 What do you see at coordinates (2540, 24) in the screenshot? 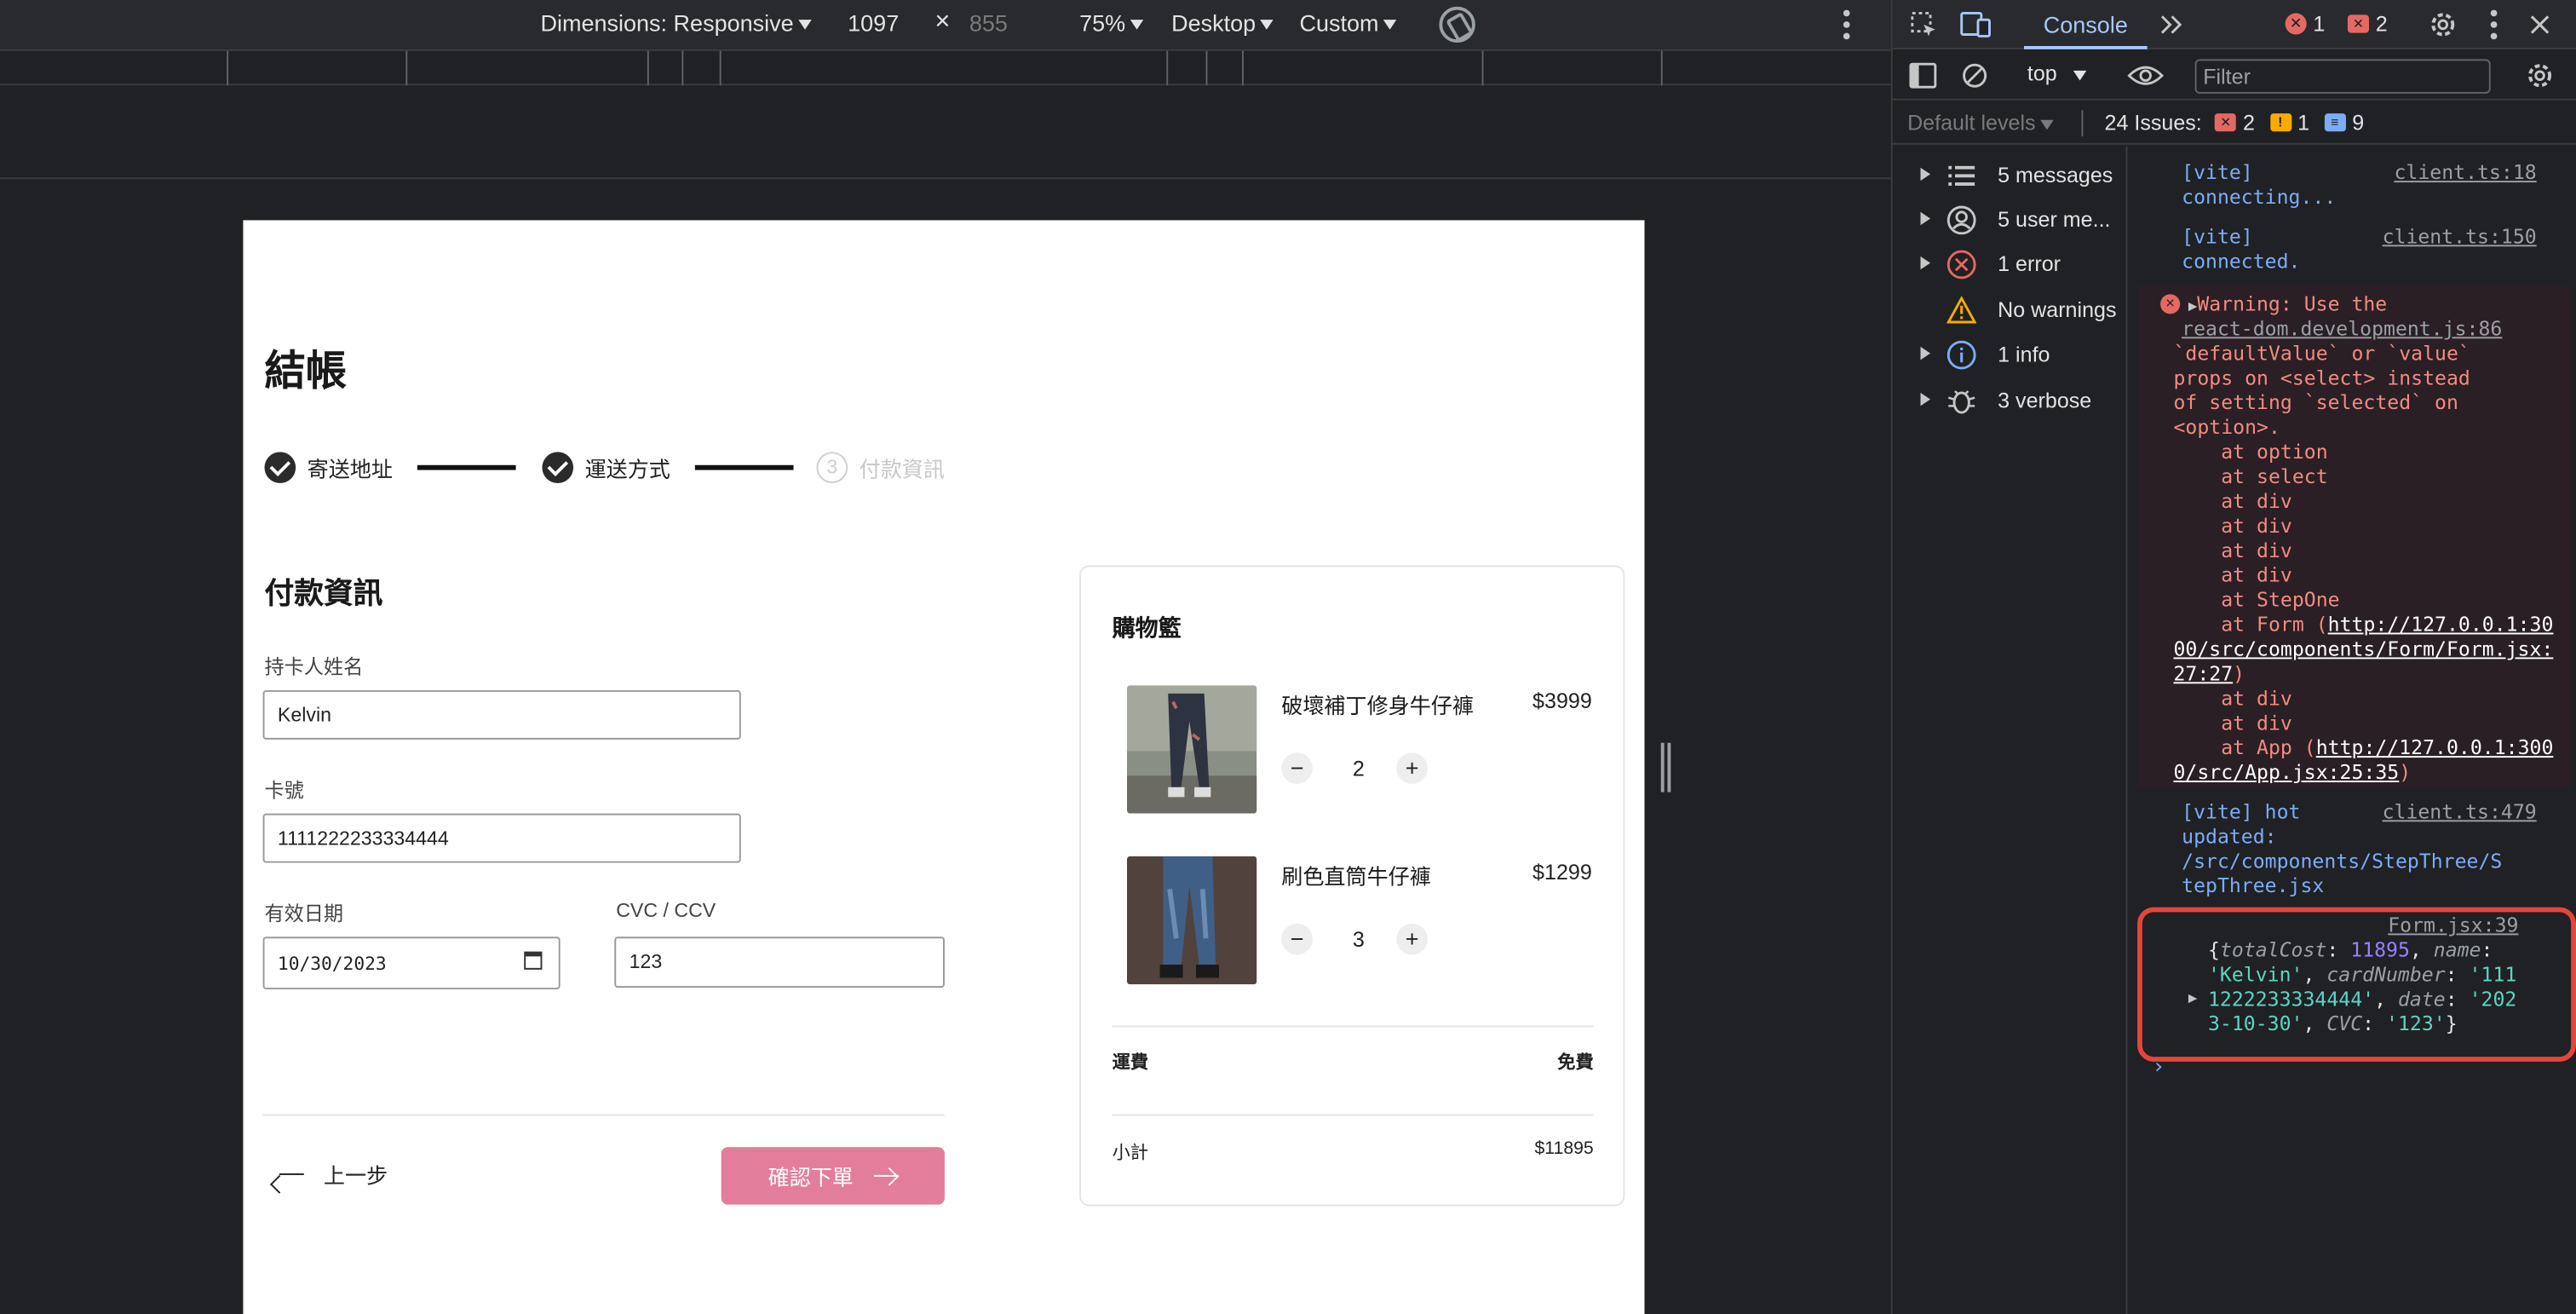
I see `close-icon` at bounding box center [2540, 24].